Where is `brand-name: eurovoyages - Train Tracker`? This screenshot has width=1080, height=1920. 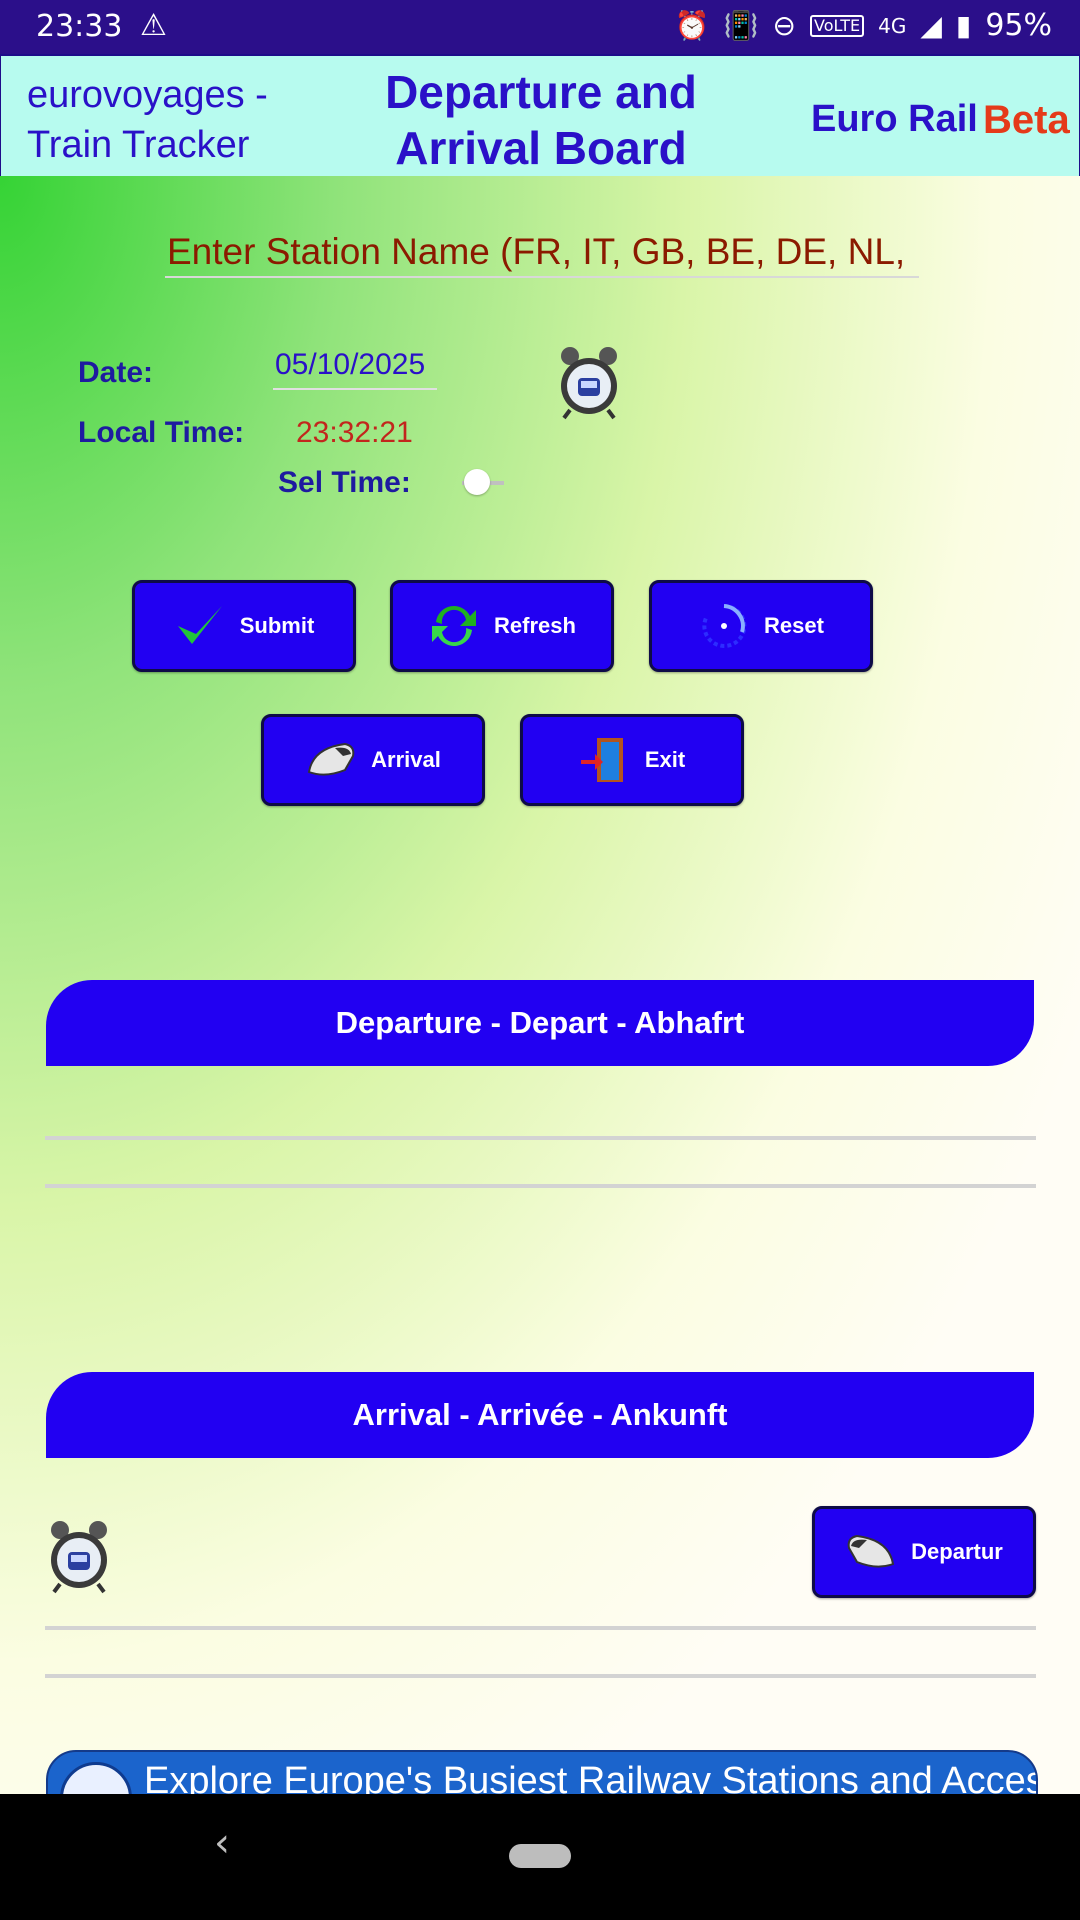 brand-name: eurovoyages - Train Tracker is located at coordinates (147, 120).